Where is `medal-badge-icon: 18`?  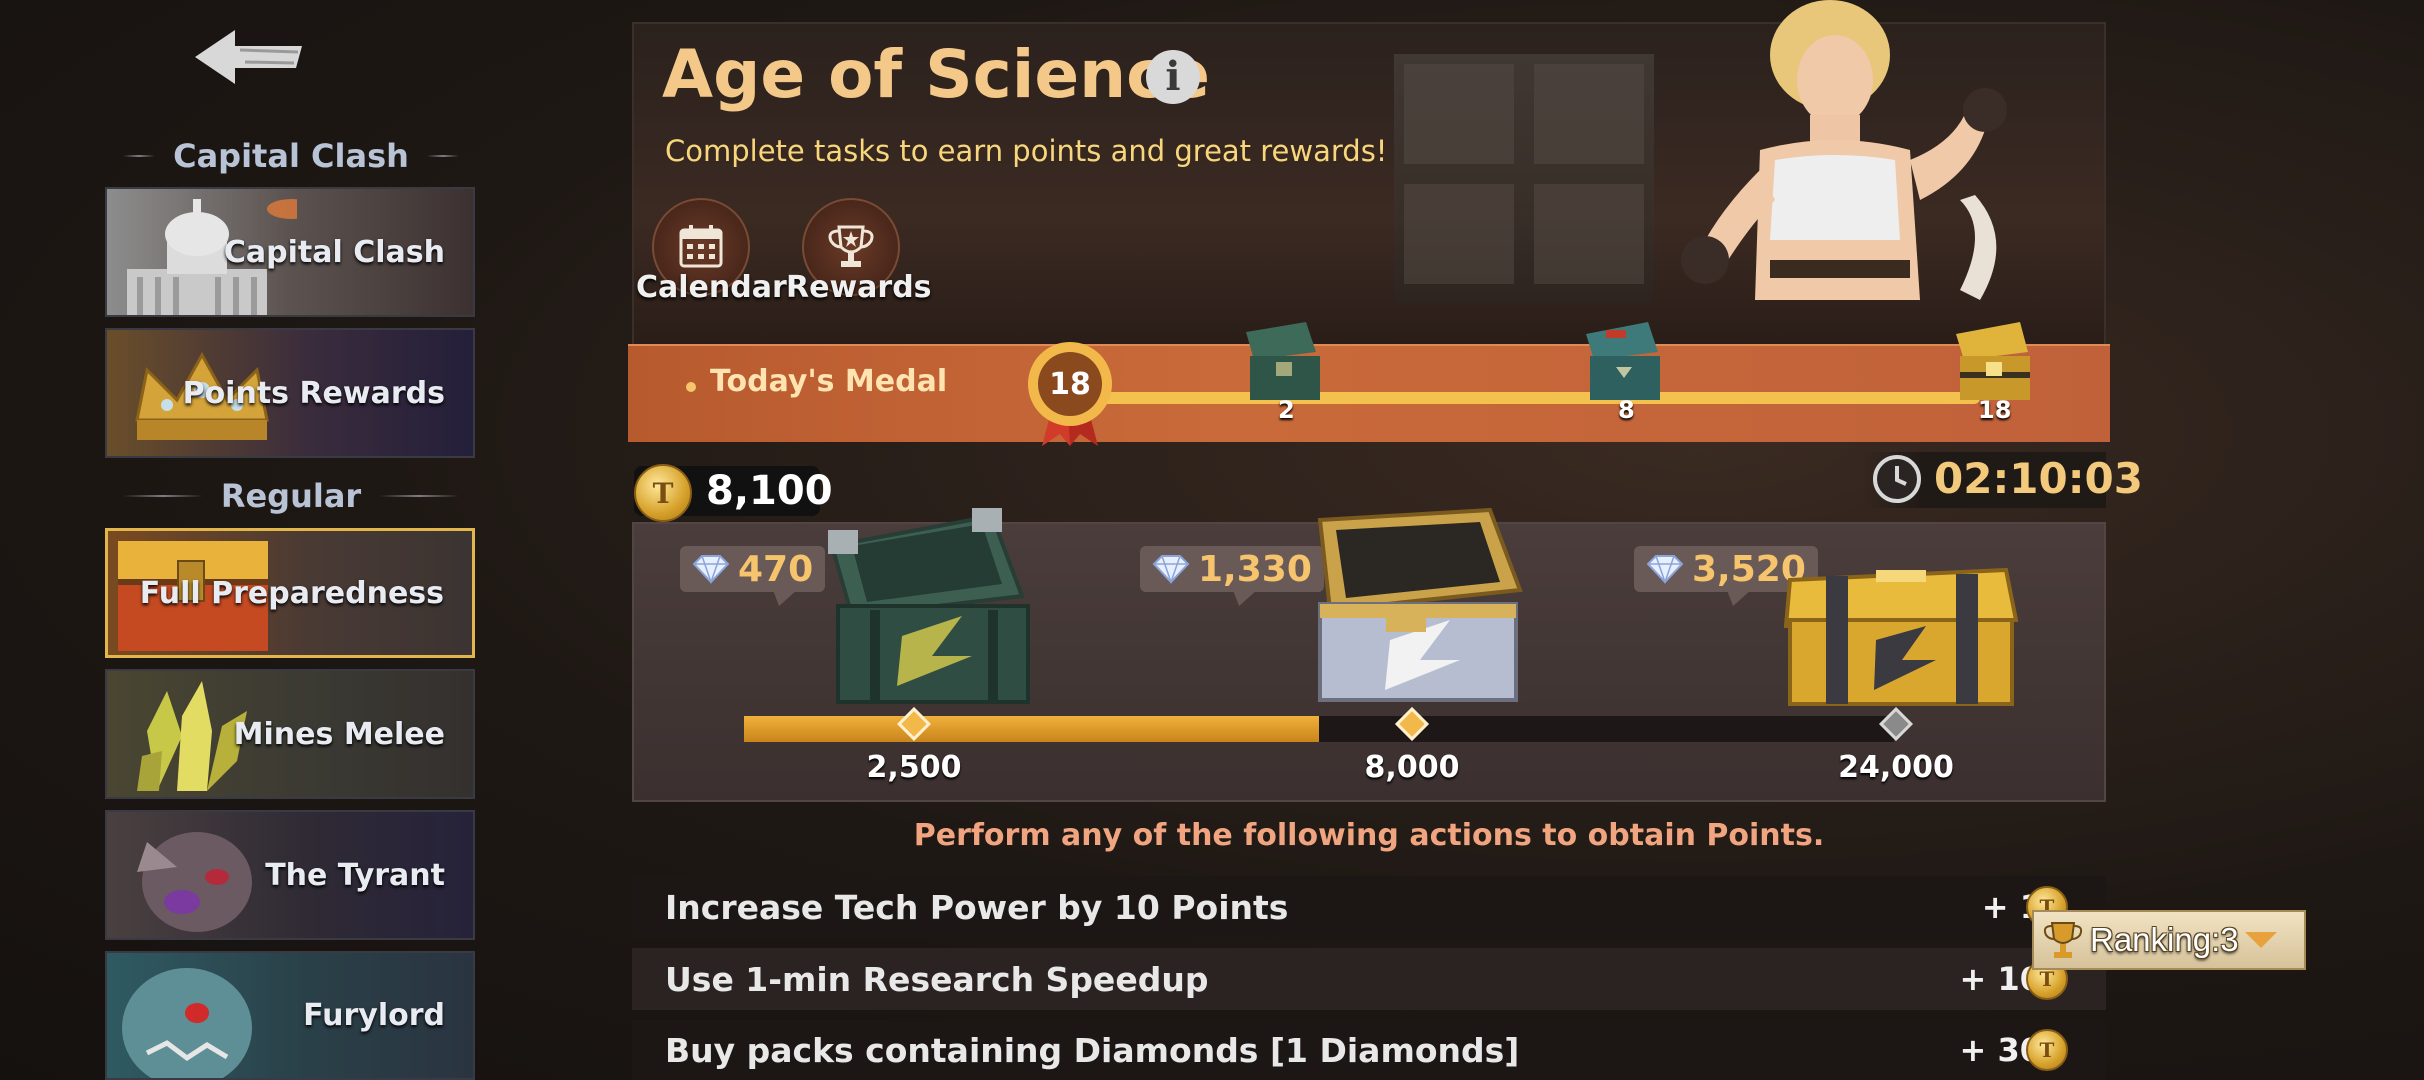 medal-badge-icon: 18 is located at coordinates (1070, 394).